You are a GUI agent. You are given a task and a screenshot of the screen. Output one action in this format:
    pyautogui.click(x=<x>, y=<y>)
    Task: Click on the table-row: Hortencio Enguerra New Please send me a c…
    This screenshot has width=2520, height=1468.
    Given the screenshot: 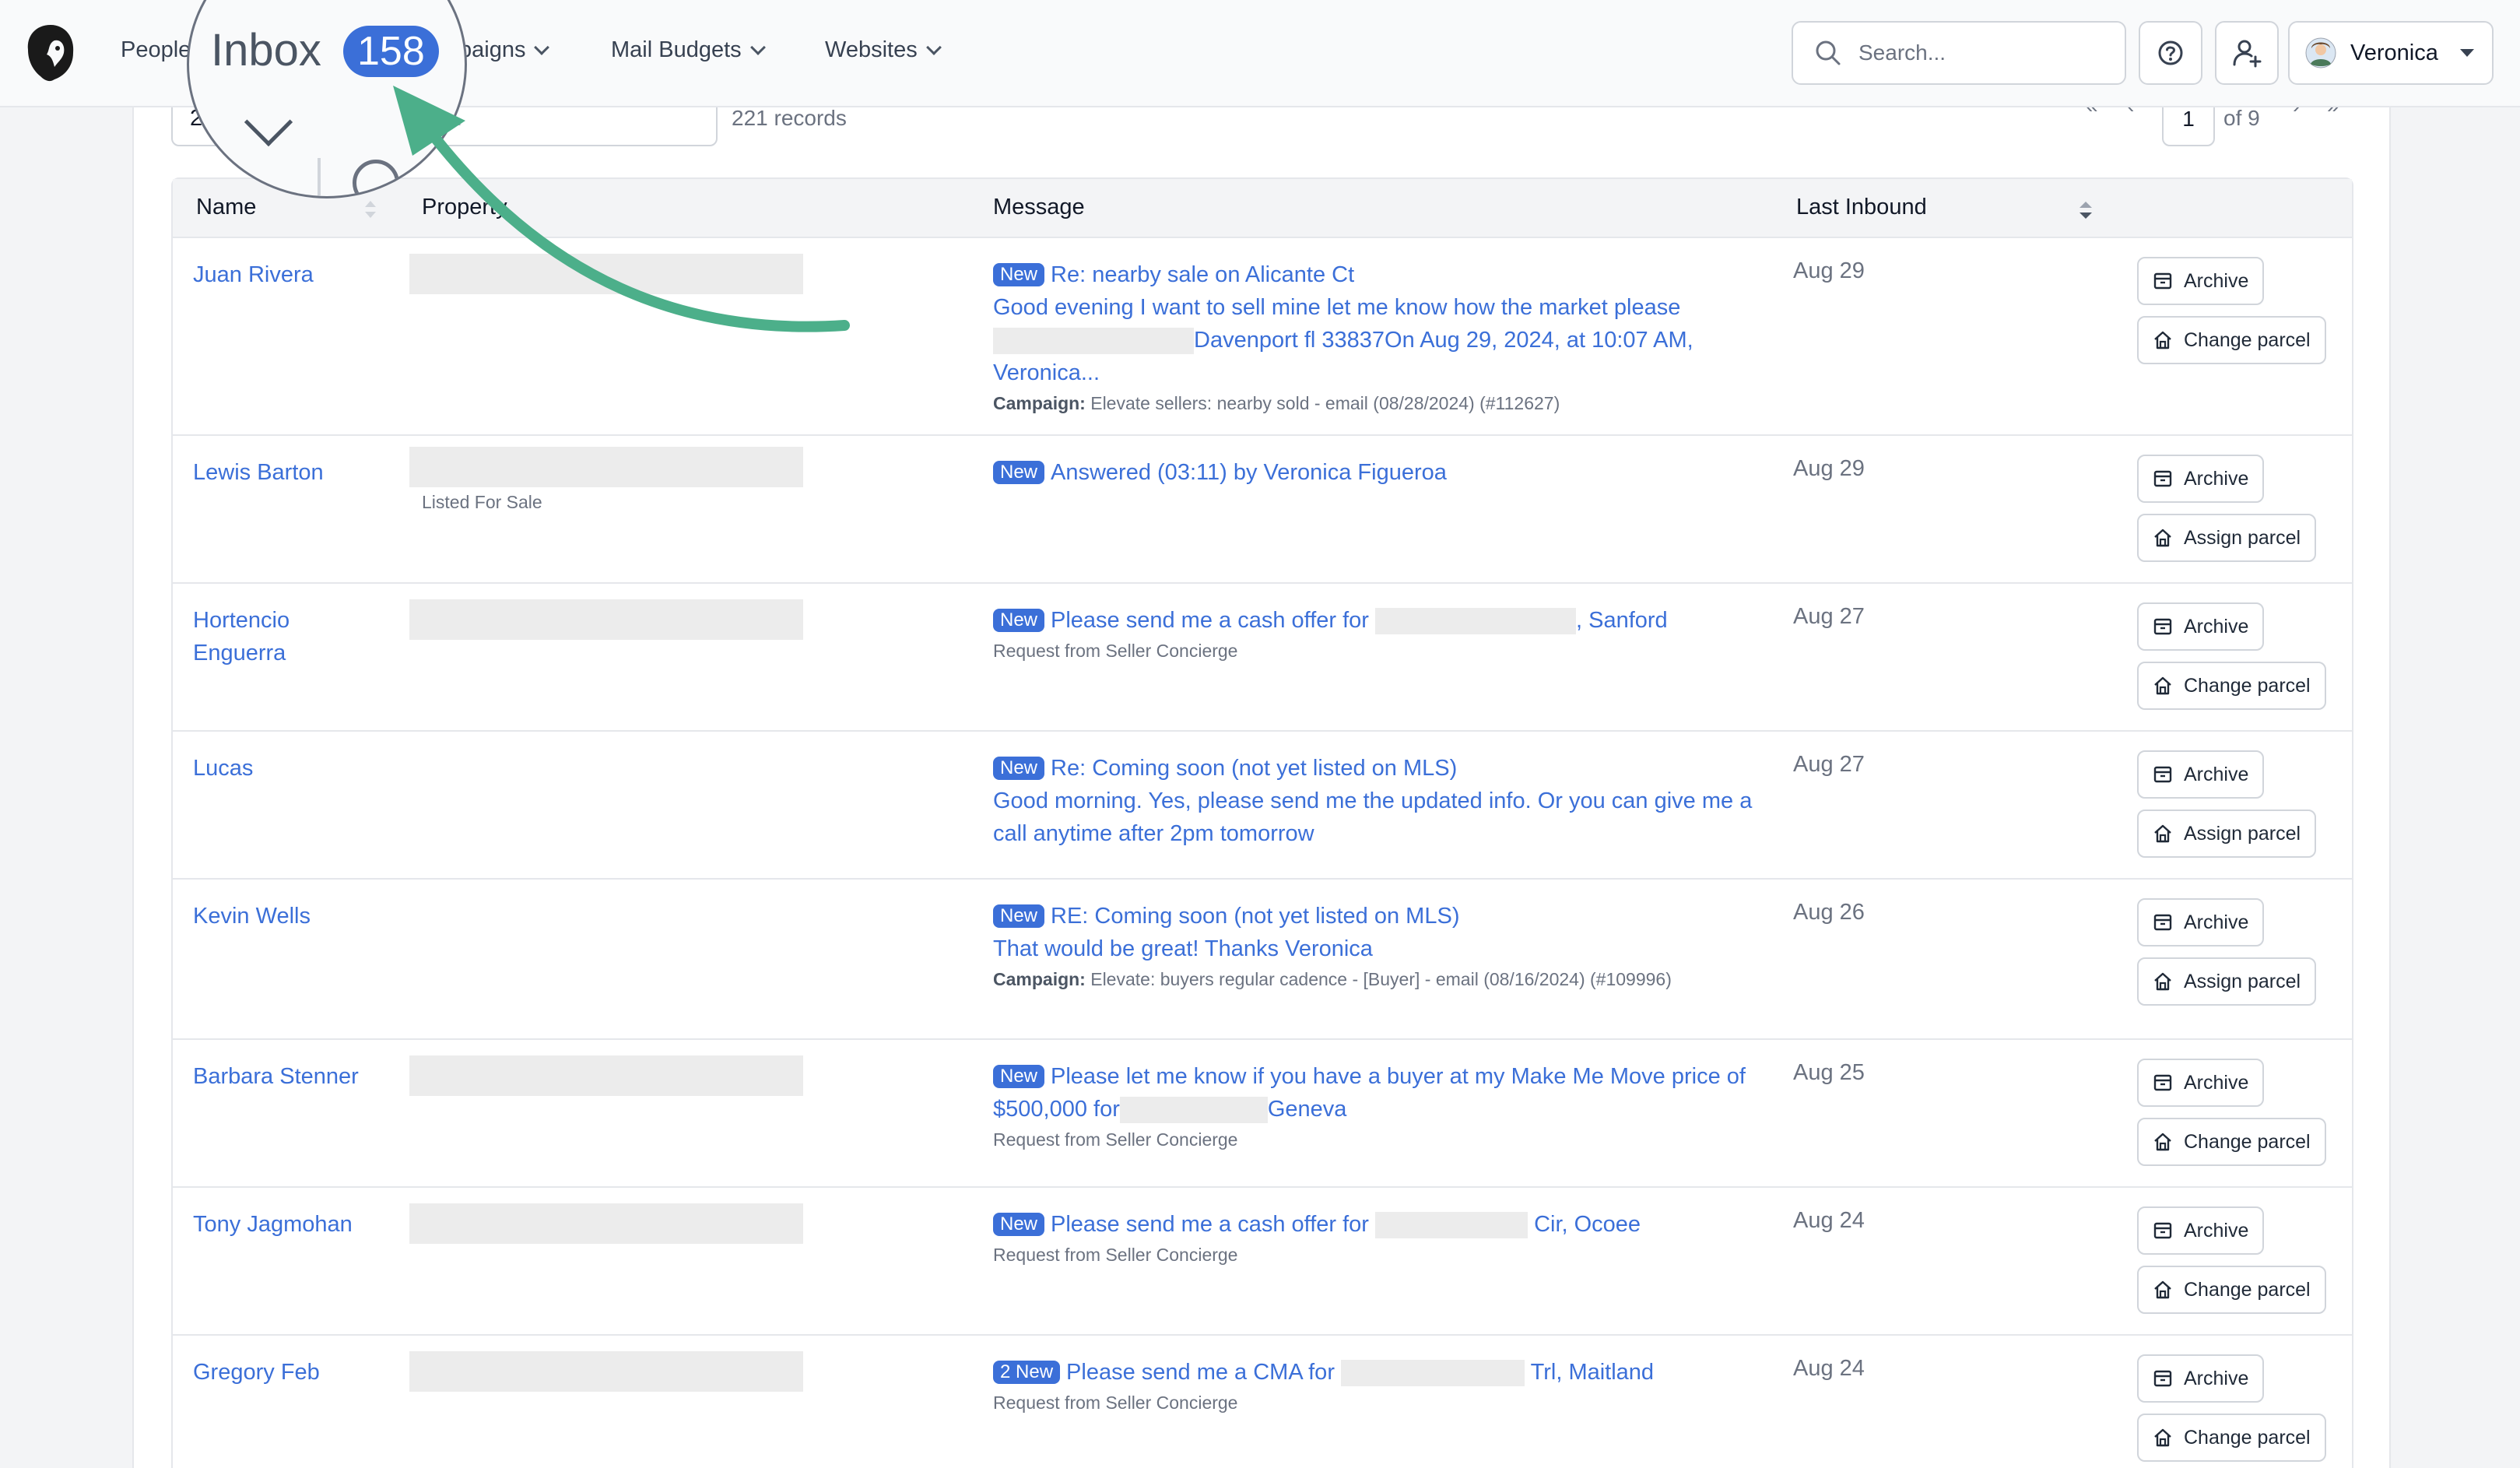 What is the action you would take?
    pyautogui.click(x=1262, y=658)
    